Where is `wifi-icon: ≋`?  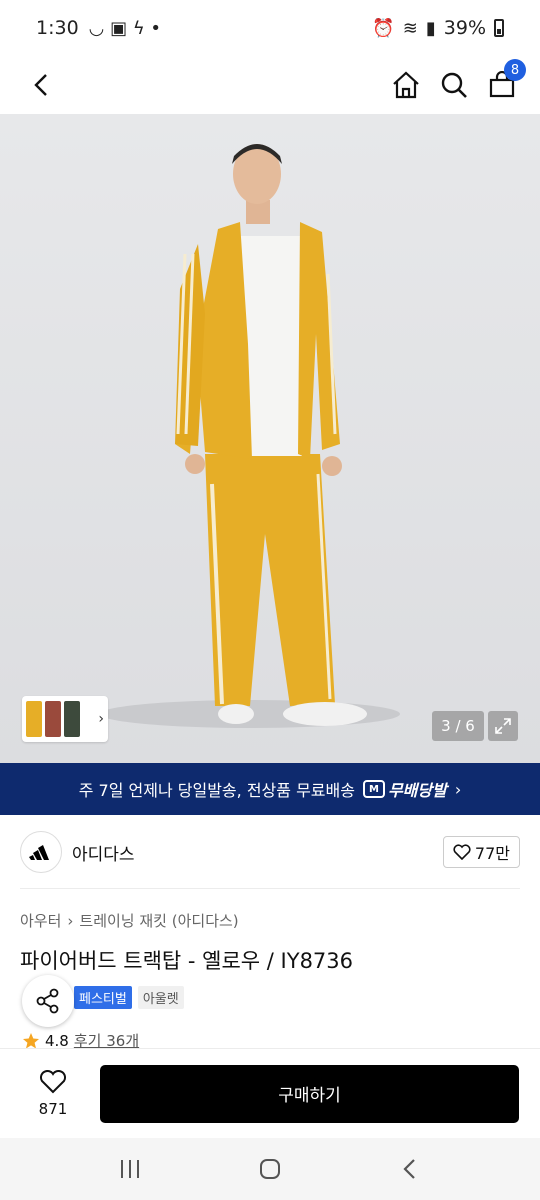
wifi-icon: ≋ is located at coordinates (410, 28).